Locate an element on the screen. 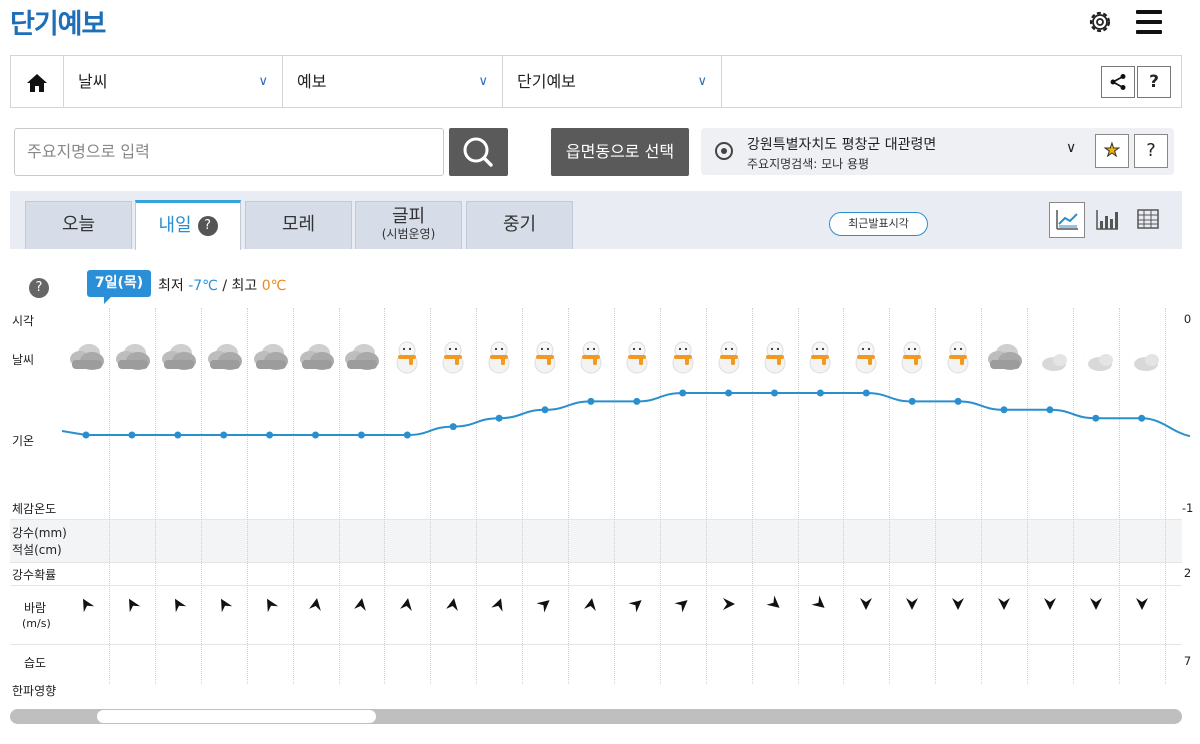  temperature-series-line is located at coordinates (626, 415).